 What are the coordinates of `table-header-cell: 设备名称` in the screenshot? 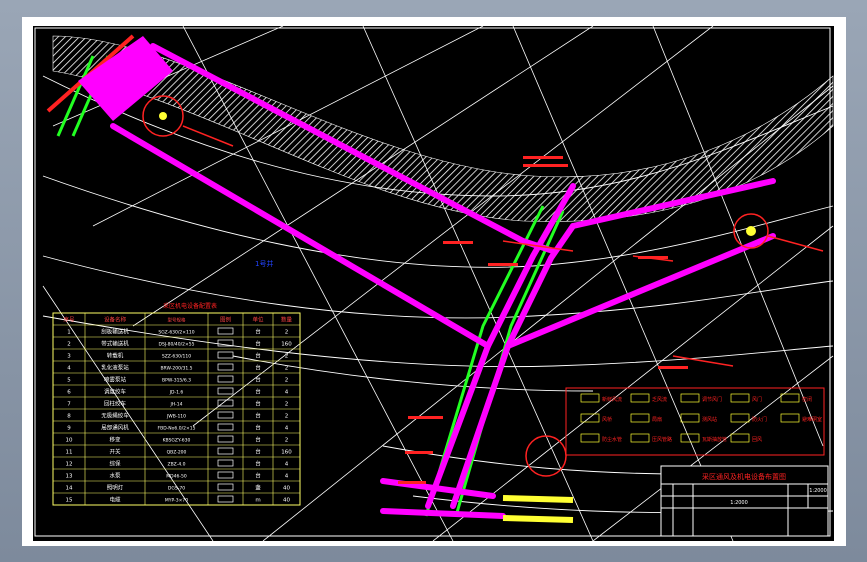 It's located at (115, 320).